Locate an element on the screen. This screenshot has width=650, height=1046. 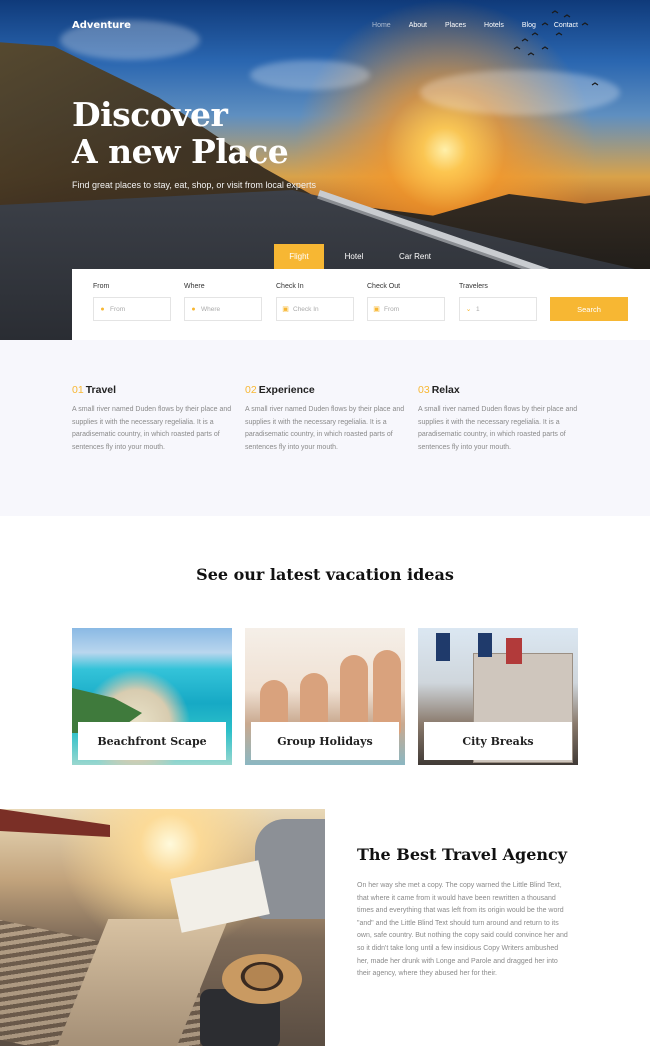
field-label: Check Out is located at coordinates (384, 286).